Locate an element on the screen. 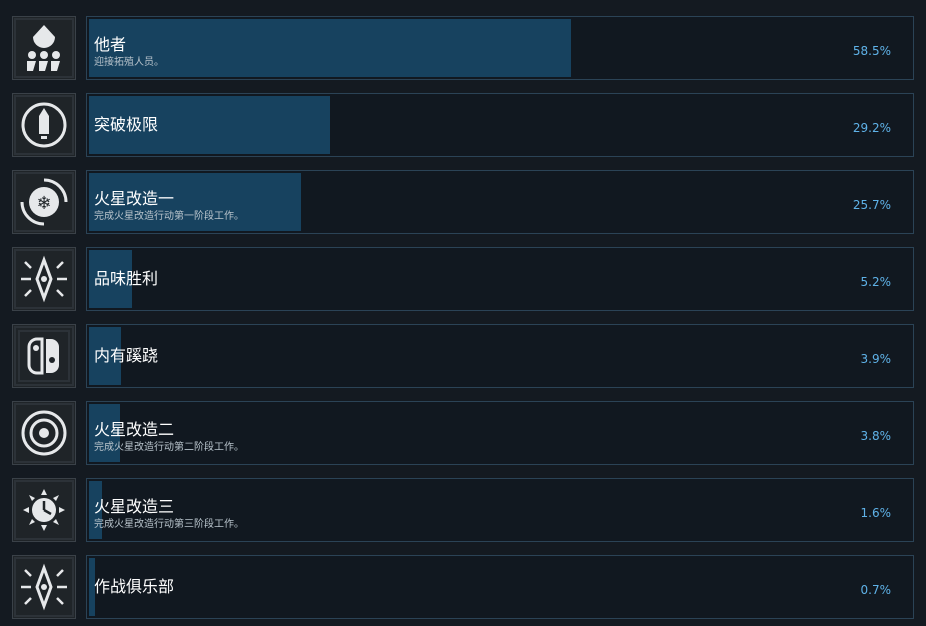 The height and width of the screenshot is (626, 926). achievement-title: 火星改造三 is located at coordinates (134, 506).